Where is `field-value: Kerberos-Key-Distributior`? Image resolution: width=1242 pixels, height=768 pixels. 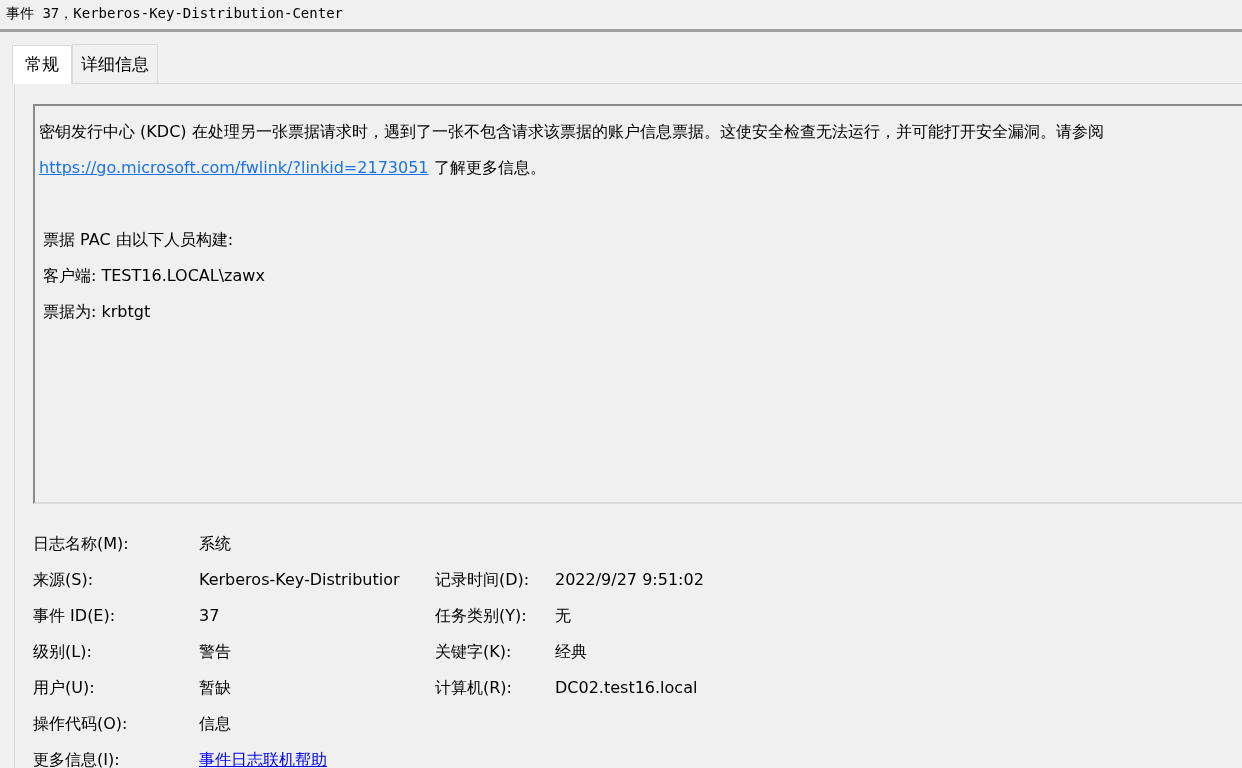
field-value: Kerberos-Key-Distributior is located at coordinates (300, 579).